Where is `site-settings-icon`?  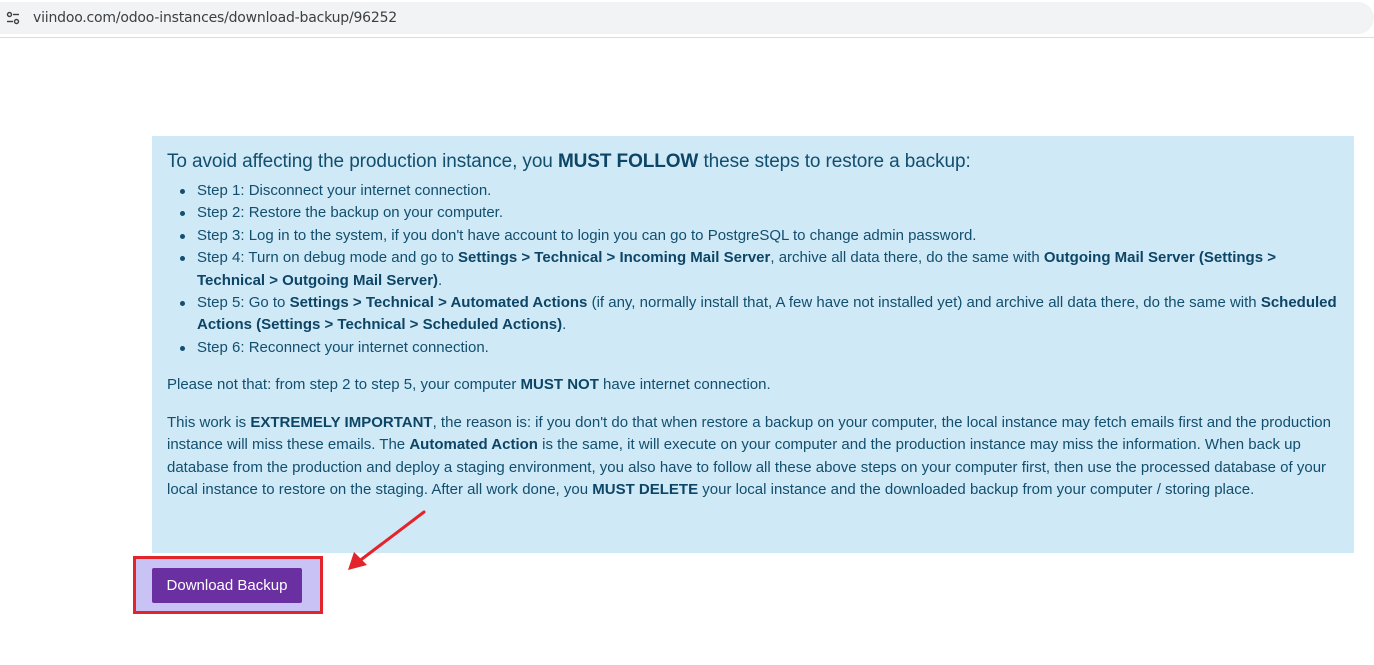
site-settings-icon is located at coordinates (13, 18).